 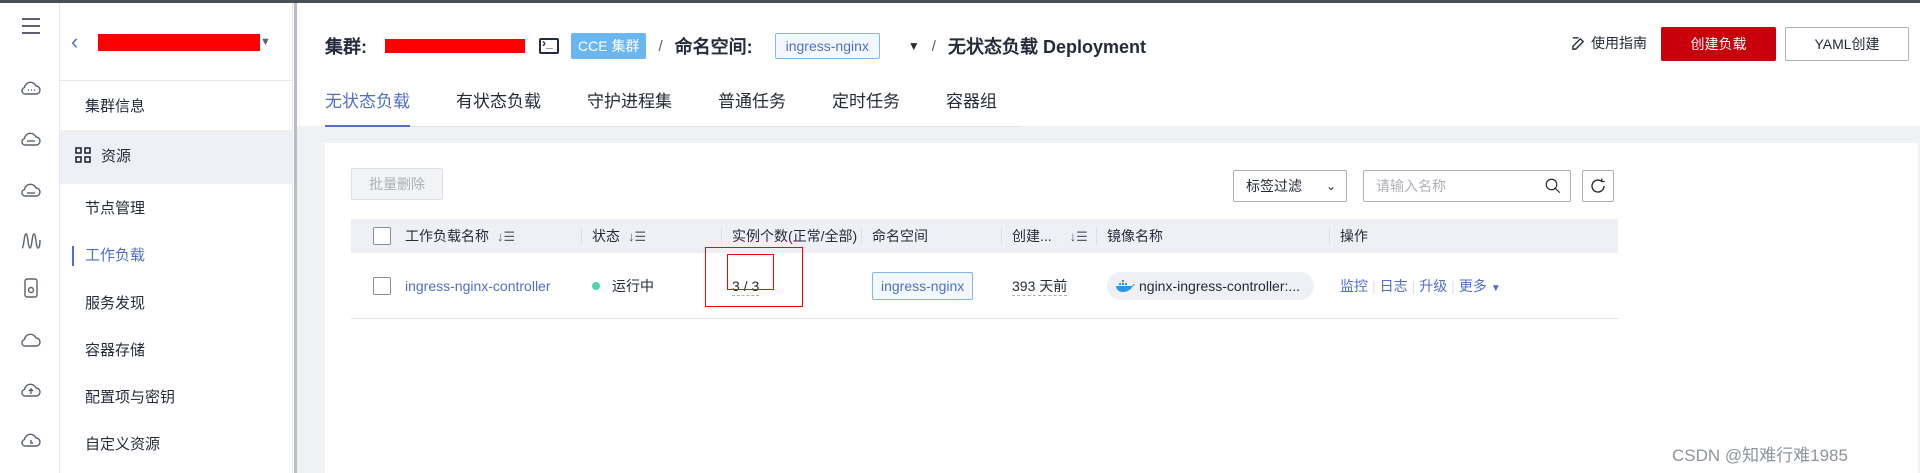 I want to click on cloud-icon, so click(x=31, y=88).